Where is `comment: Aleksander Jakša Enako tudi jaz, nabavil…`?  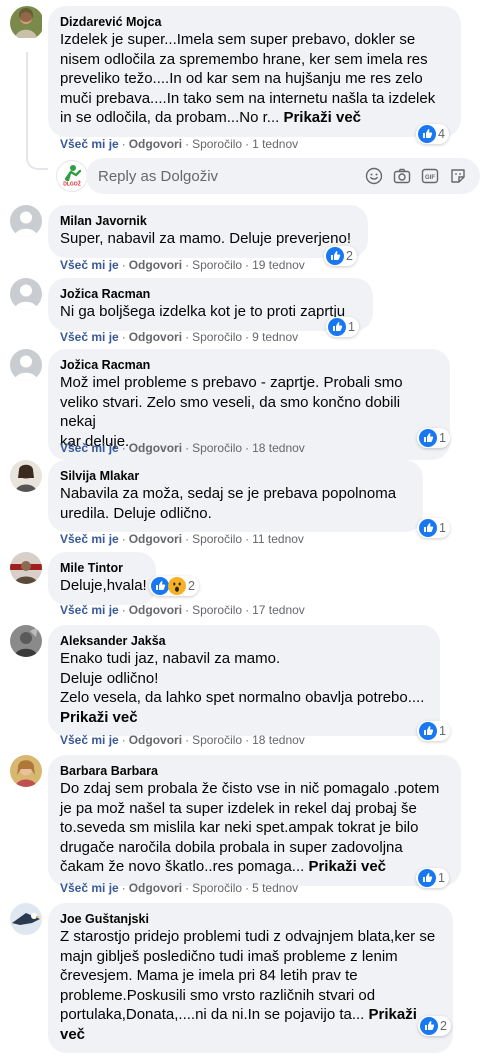
comment: Aleksander Jakša Enako tudi jaz, nabavil… is located at coordinates (245, 689).